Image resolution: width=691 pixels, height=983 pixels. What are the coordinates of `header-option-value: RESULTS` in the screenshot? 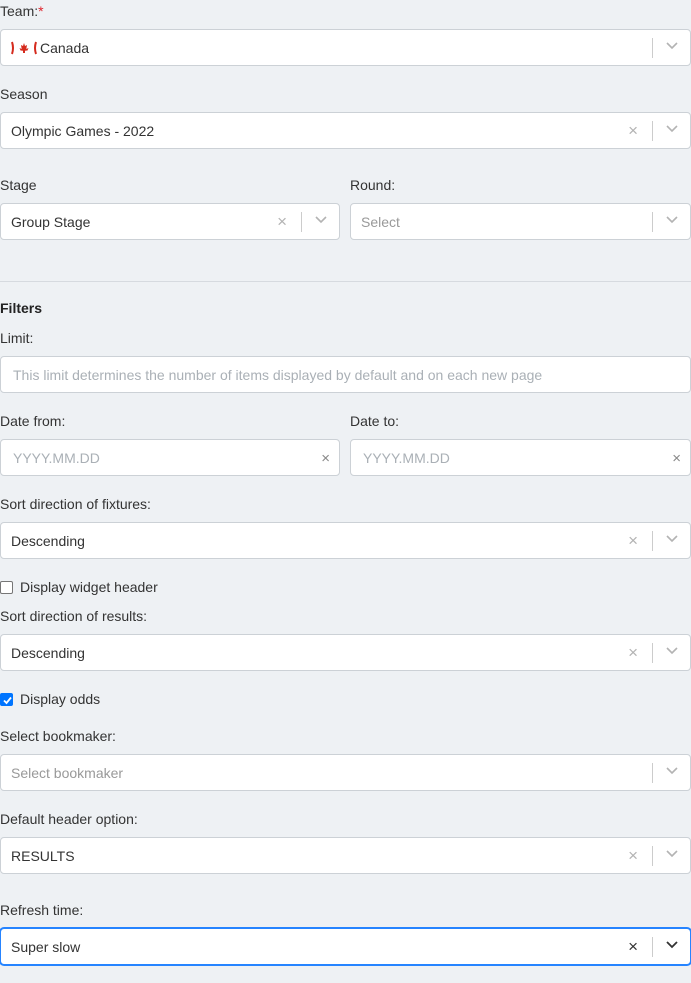 It's located at (43, 856).